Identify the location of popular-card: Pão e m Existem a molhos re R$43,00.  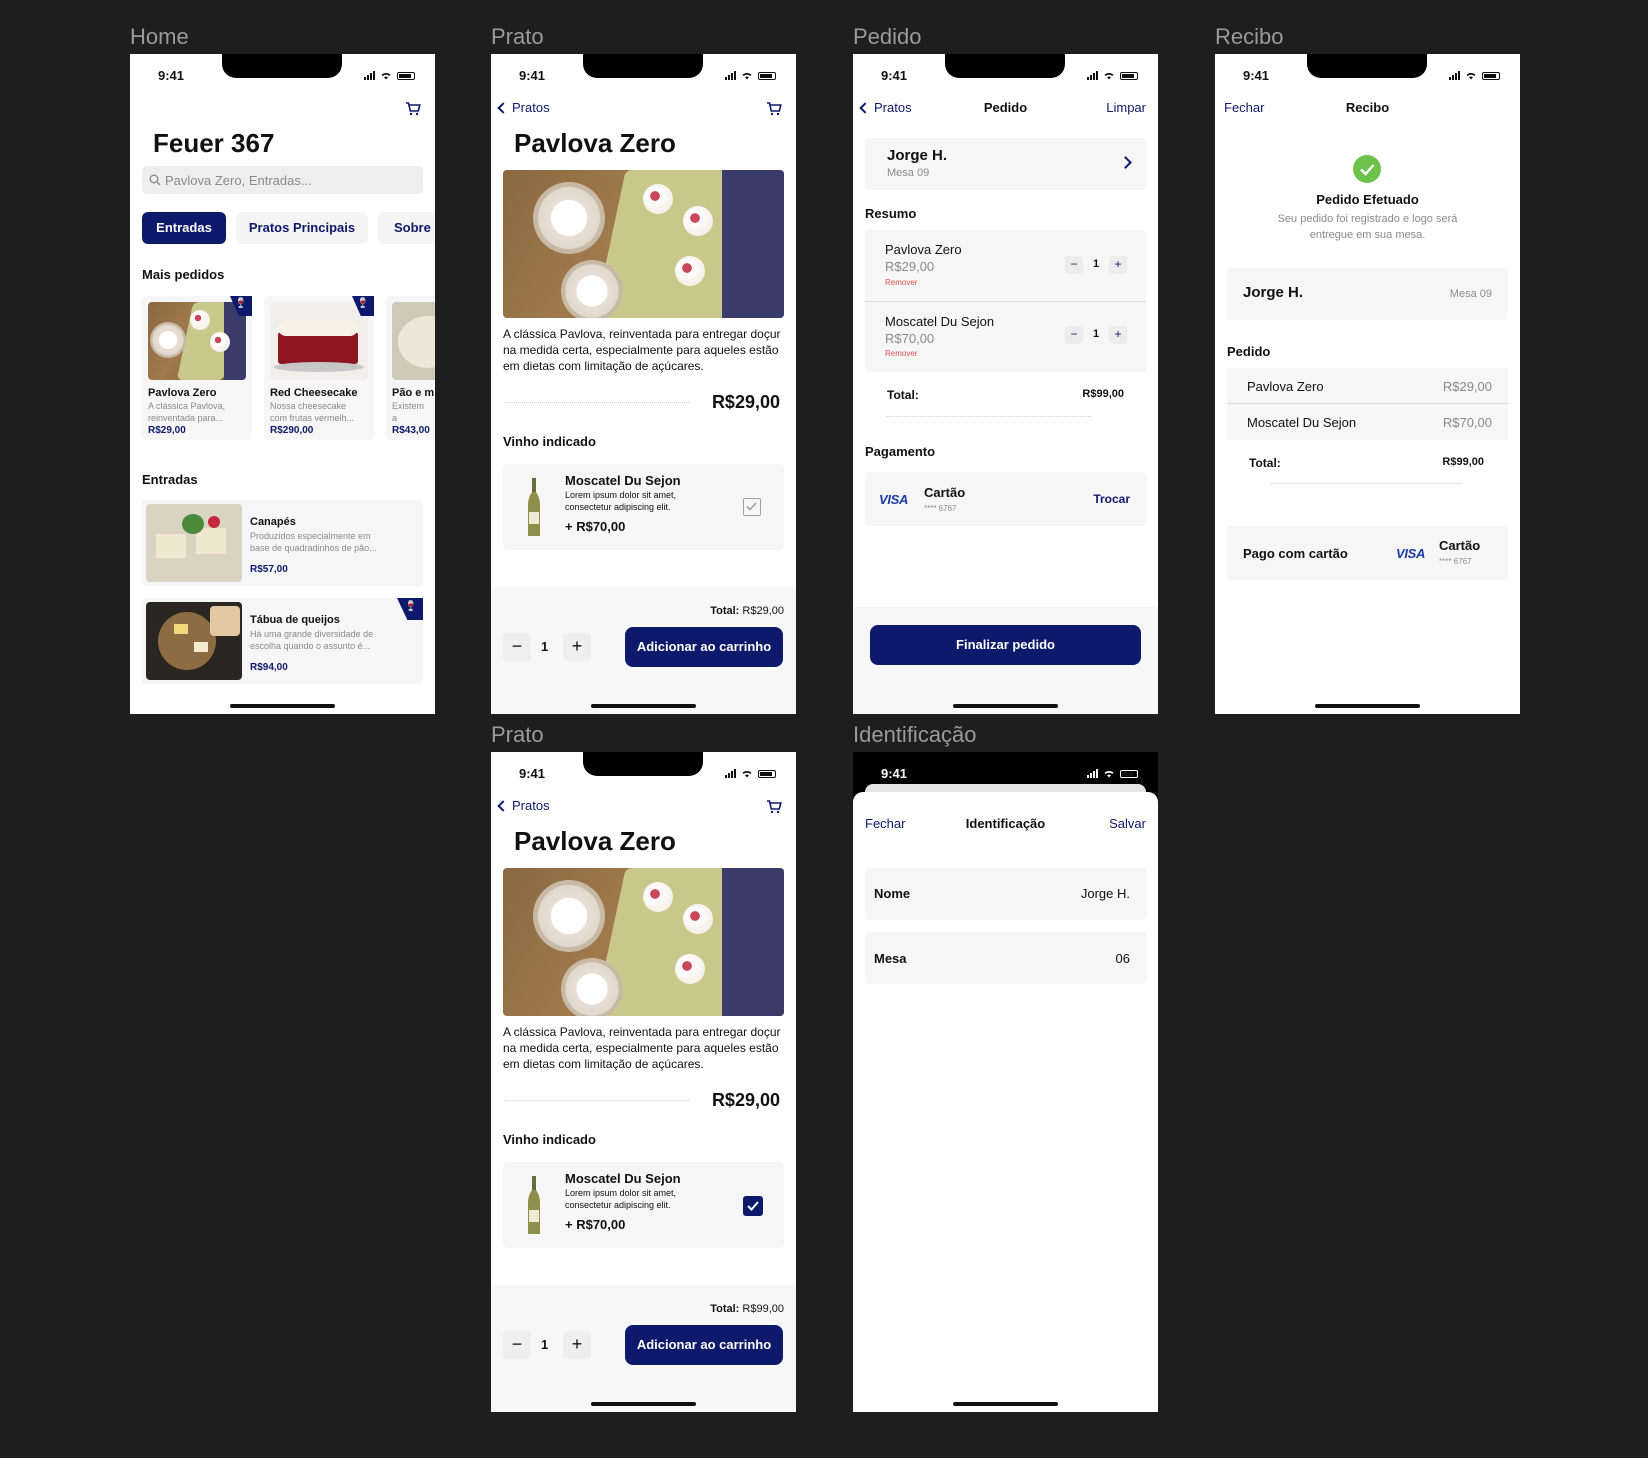
(410, 368).